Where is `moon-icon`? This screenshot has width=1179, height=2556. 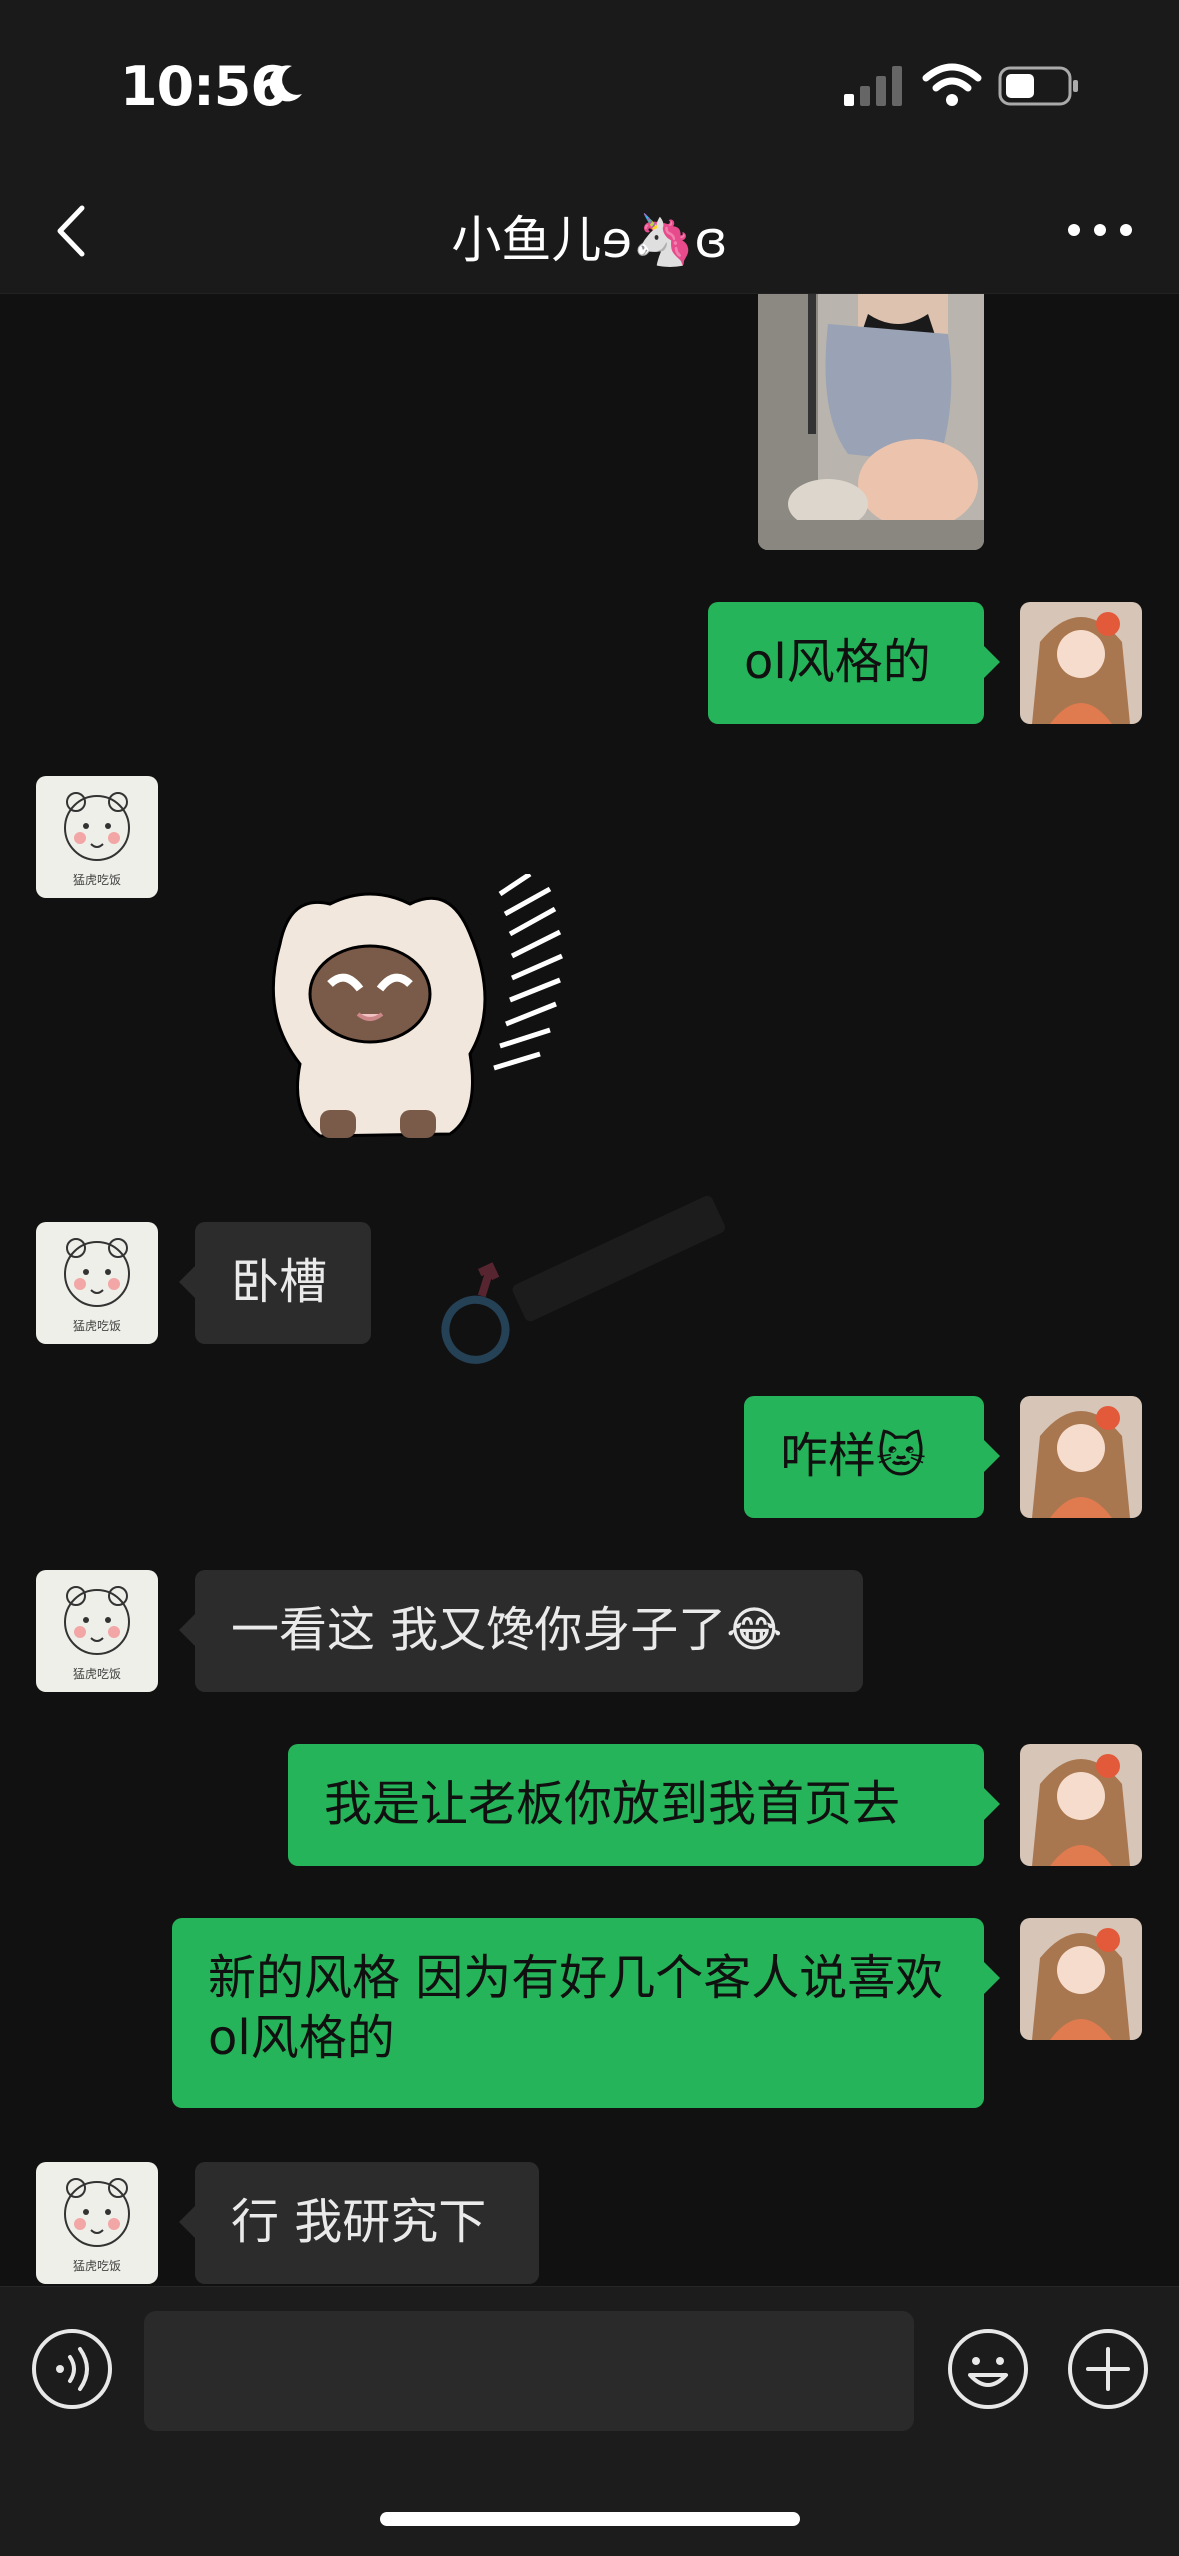
moon-icon is located at coordinates (285, 83).